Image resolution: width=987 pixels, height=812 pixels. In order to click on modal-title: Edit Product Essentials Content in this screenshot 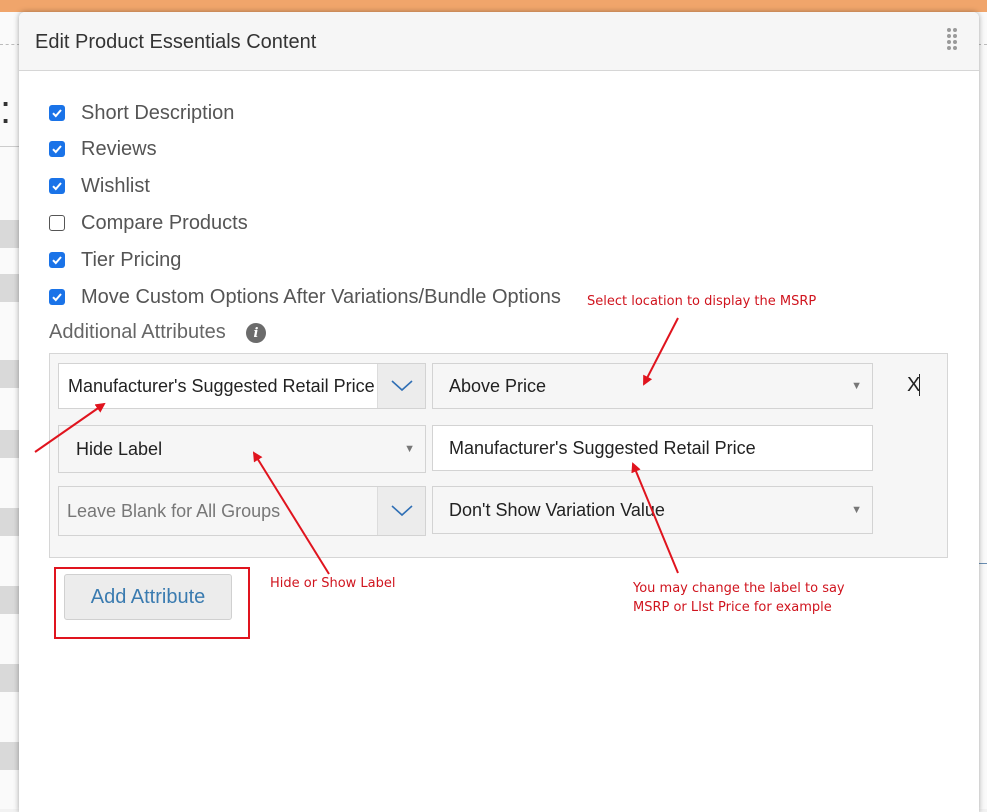, I will do `click(176, 42)`.